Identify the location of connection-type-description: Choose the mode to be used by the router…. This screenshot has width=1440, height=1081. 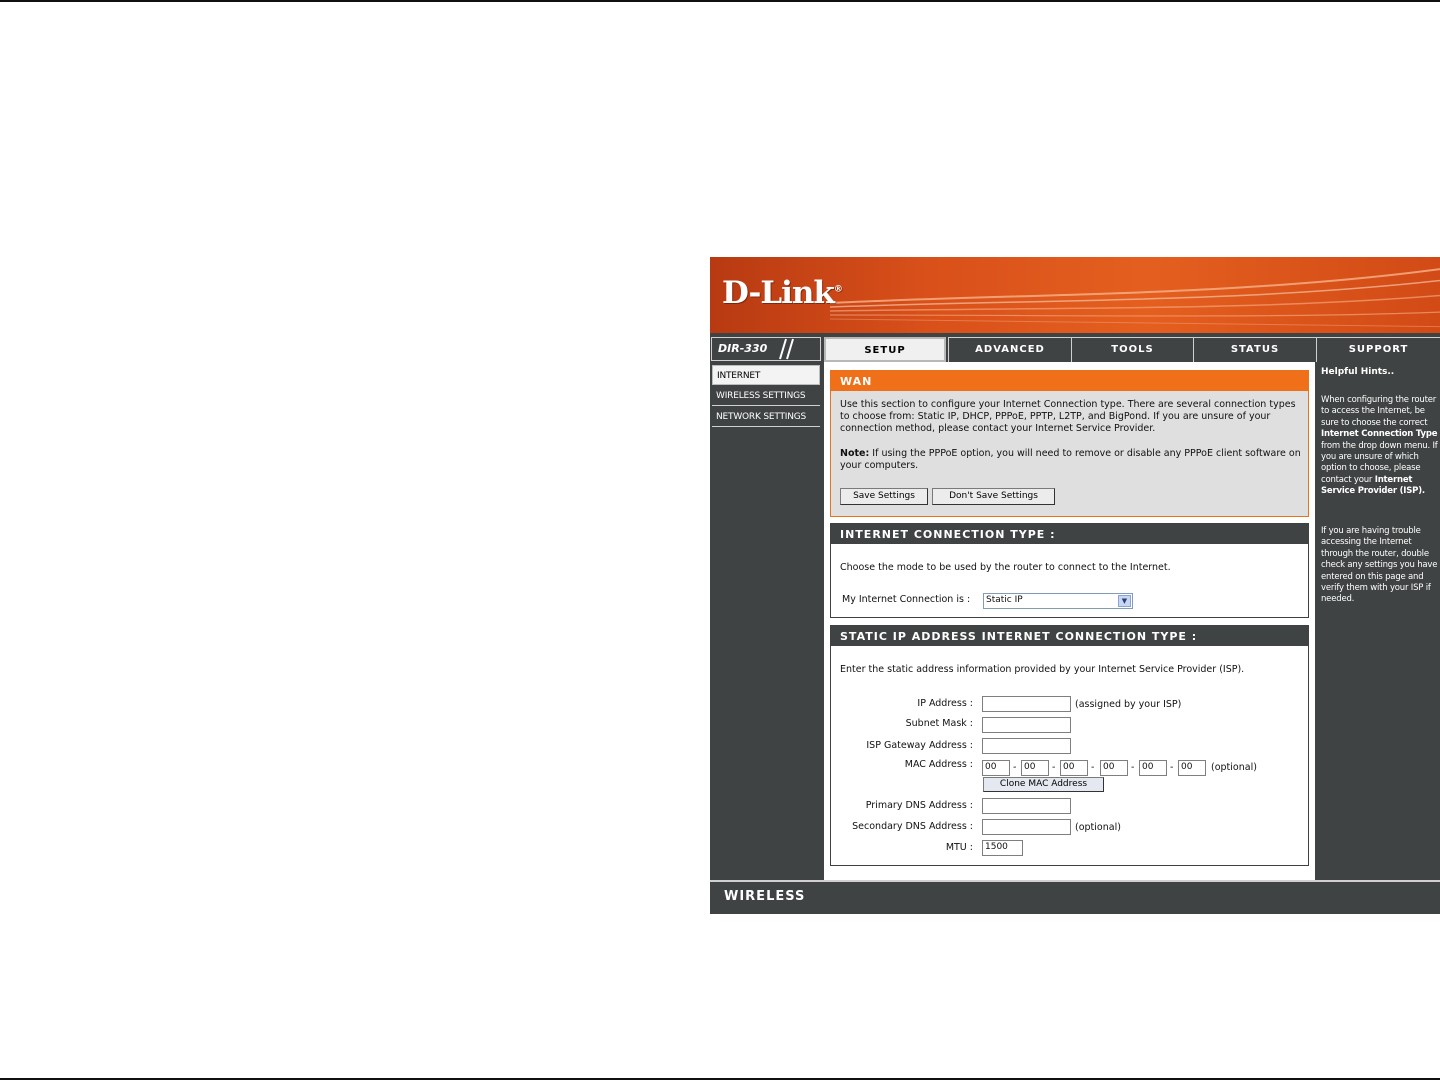
(1005, 567).